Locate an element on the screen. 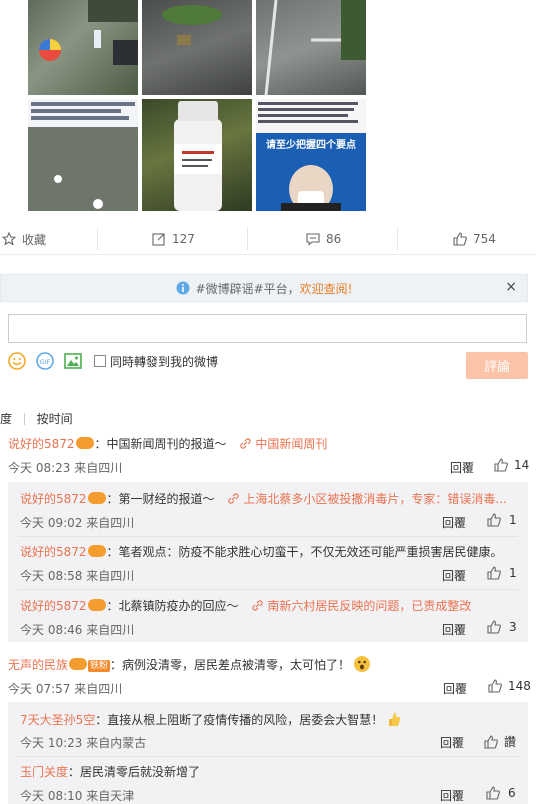  comment-item: 无声的民族 铁粉 ：病例没清零，居民差点被清零，太可怕了！ is located at coordinates (189, 664).